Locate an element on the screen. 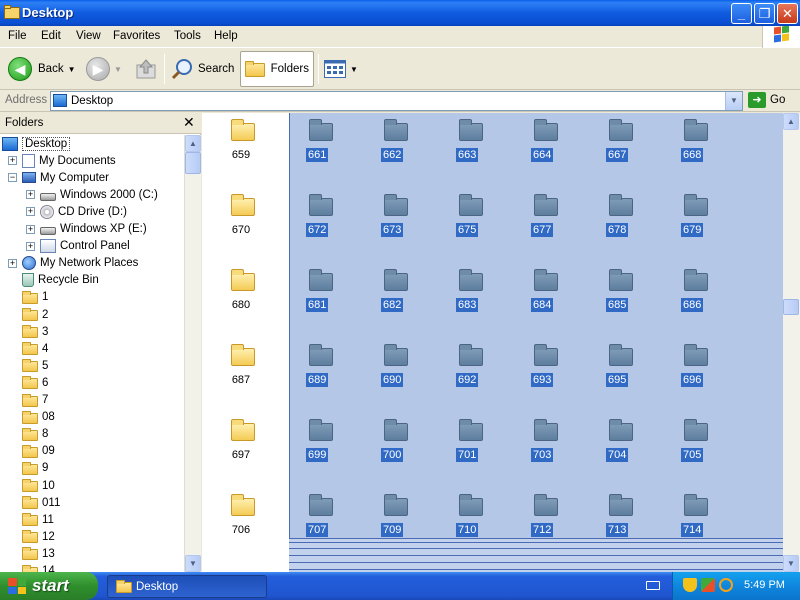  tree-item: 4 is located at coordinates (35, 348).